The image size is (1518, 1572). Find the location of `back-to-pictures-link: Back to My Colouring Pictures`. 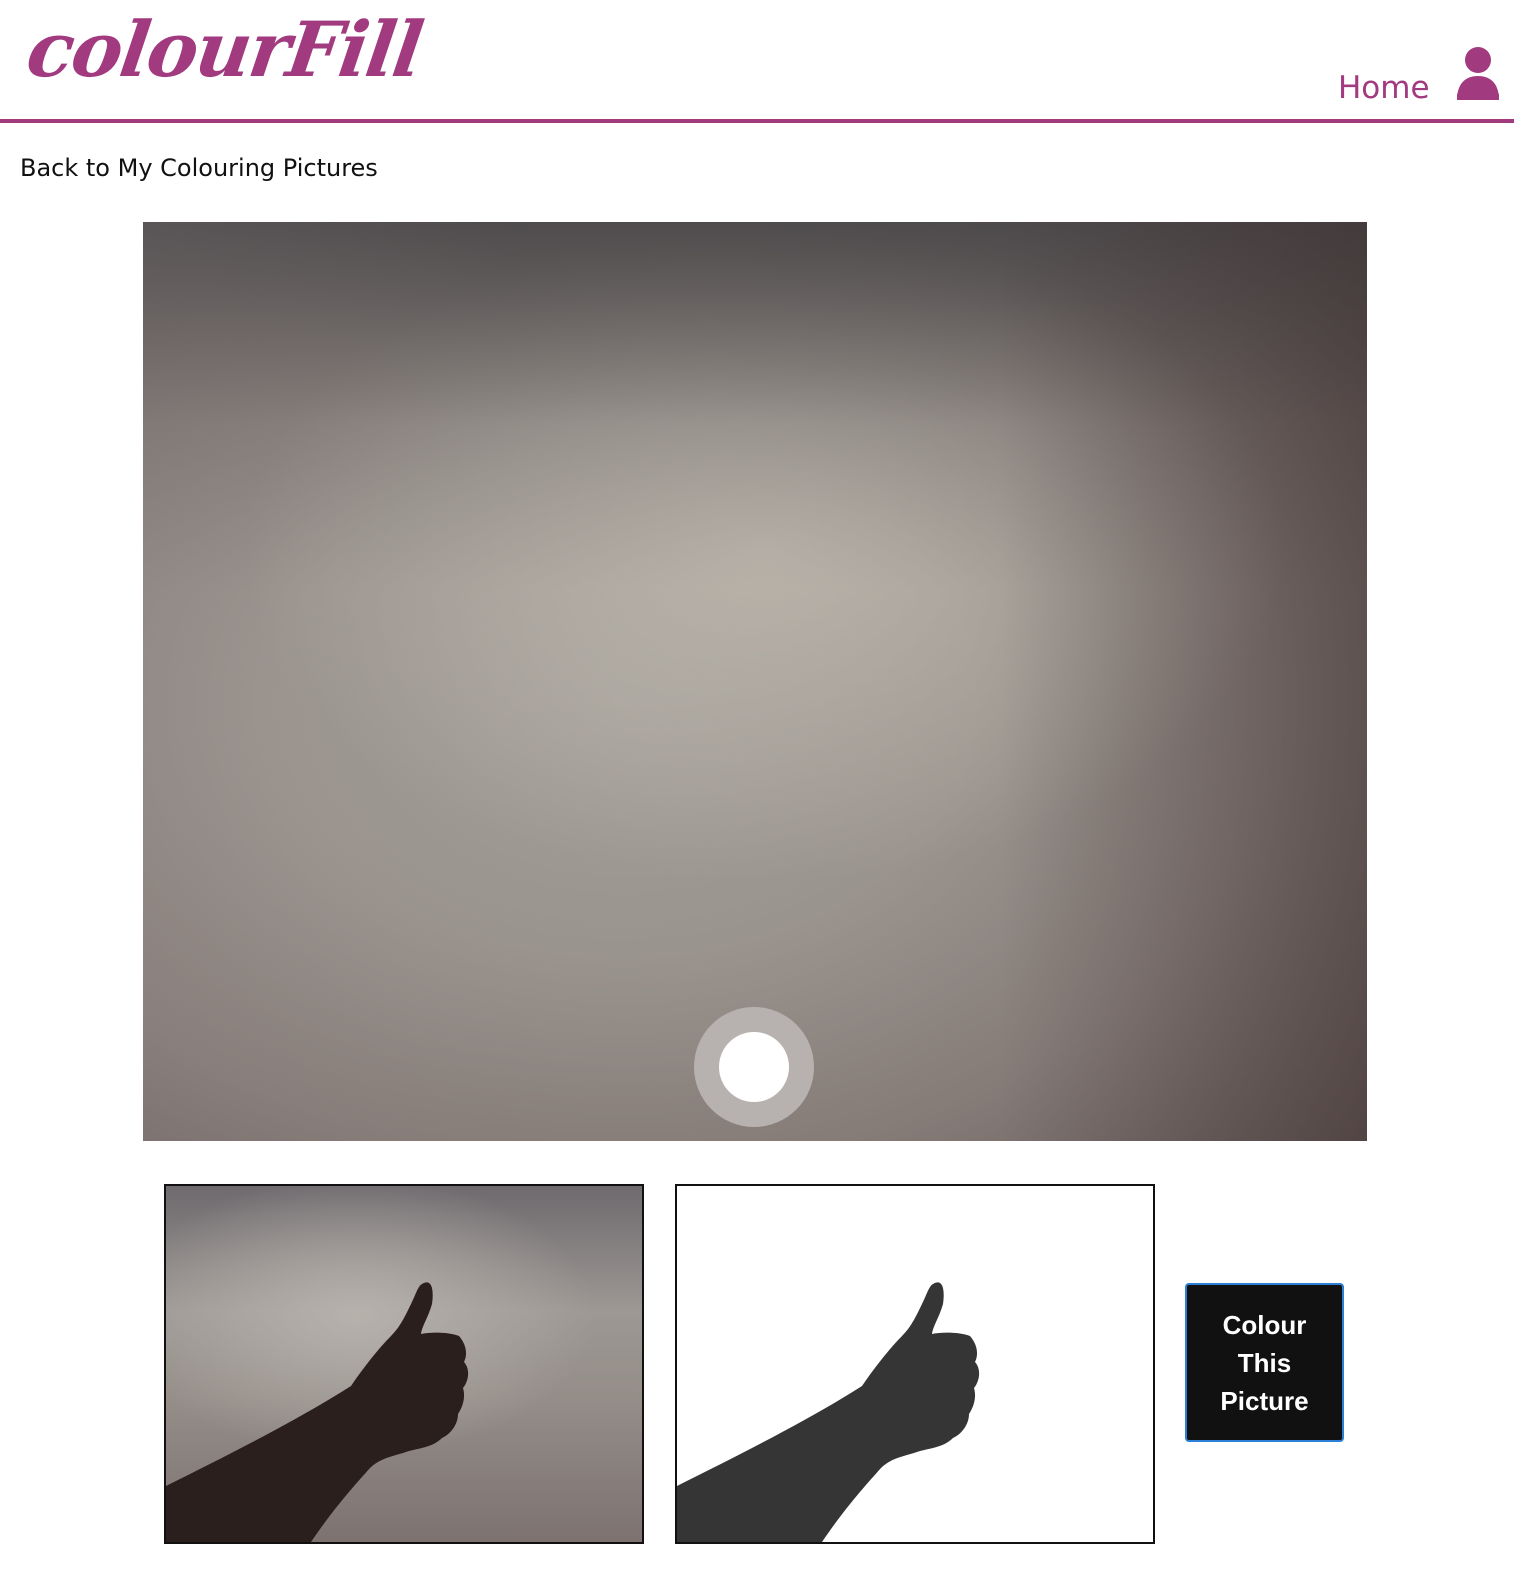

back-to-pictures-link: Back to My Colouring Pictures is located at coordinates (199, 168).